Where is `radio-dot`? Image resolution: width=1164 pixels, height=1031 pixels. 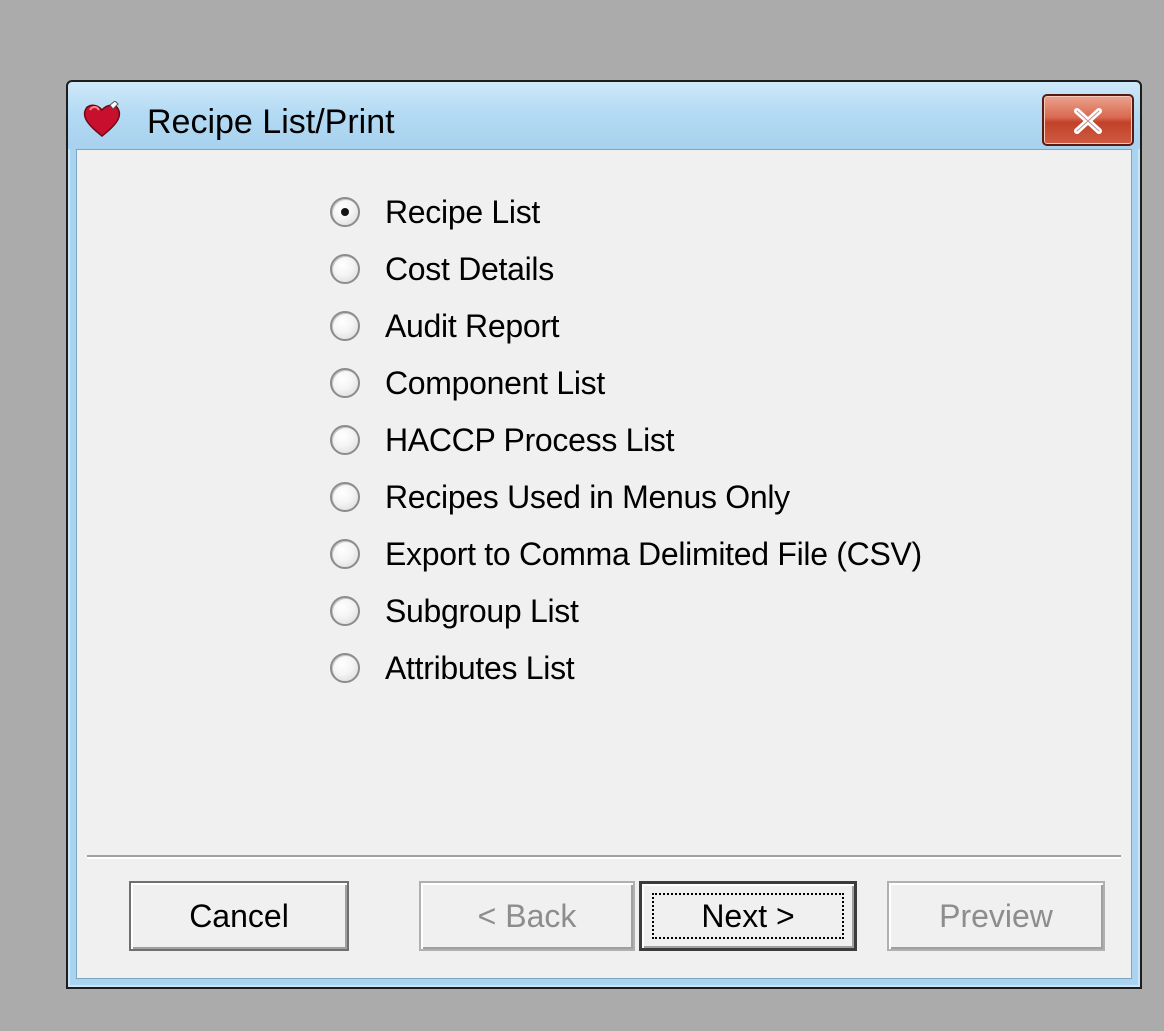
radio-dot is located at coordinates (345, 212).